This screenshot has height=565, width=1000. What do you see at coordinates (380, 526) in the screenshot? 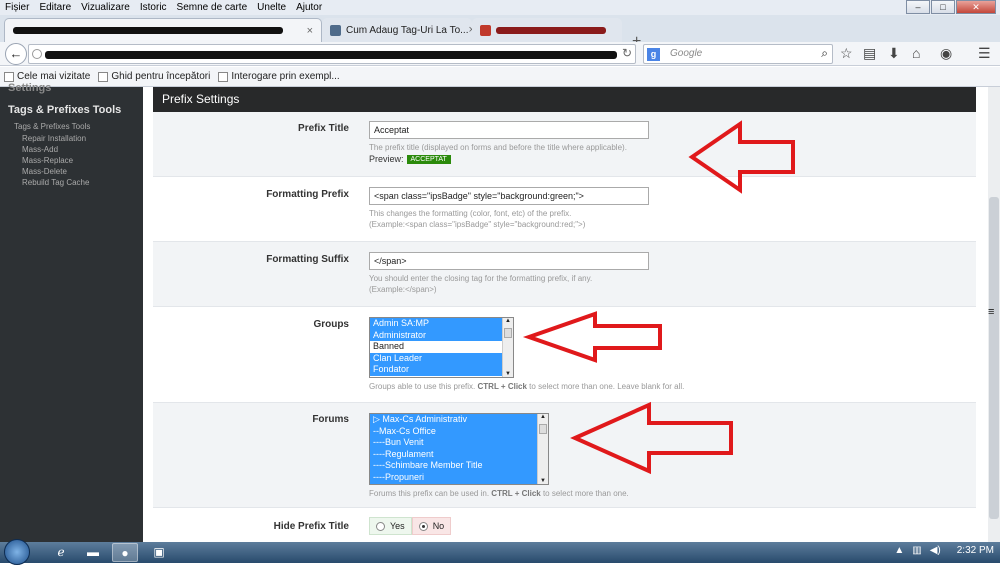
I see `radio-yes-icon` at bounding box center [380, 526].